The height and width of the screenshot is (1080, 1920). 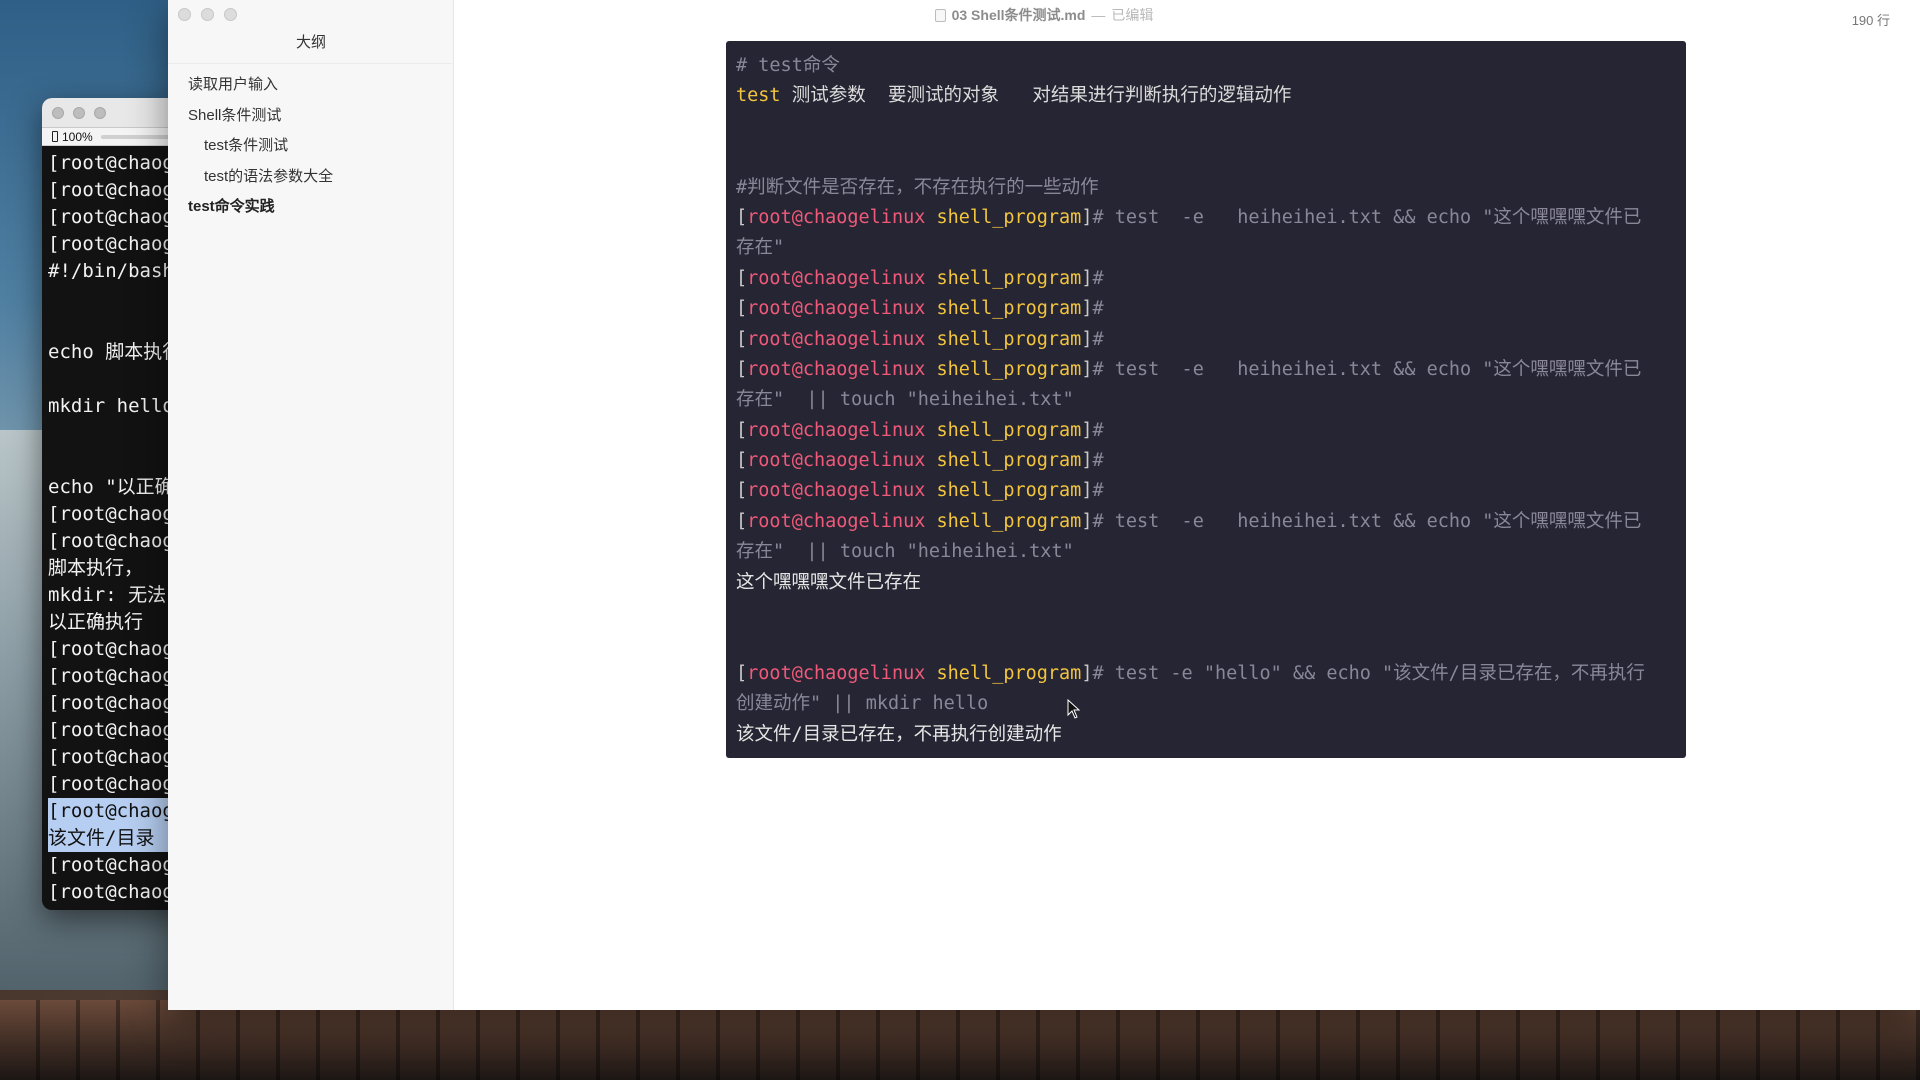 I want to click on fullscreen-button, so click(x=230, y=14).